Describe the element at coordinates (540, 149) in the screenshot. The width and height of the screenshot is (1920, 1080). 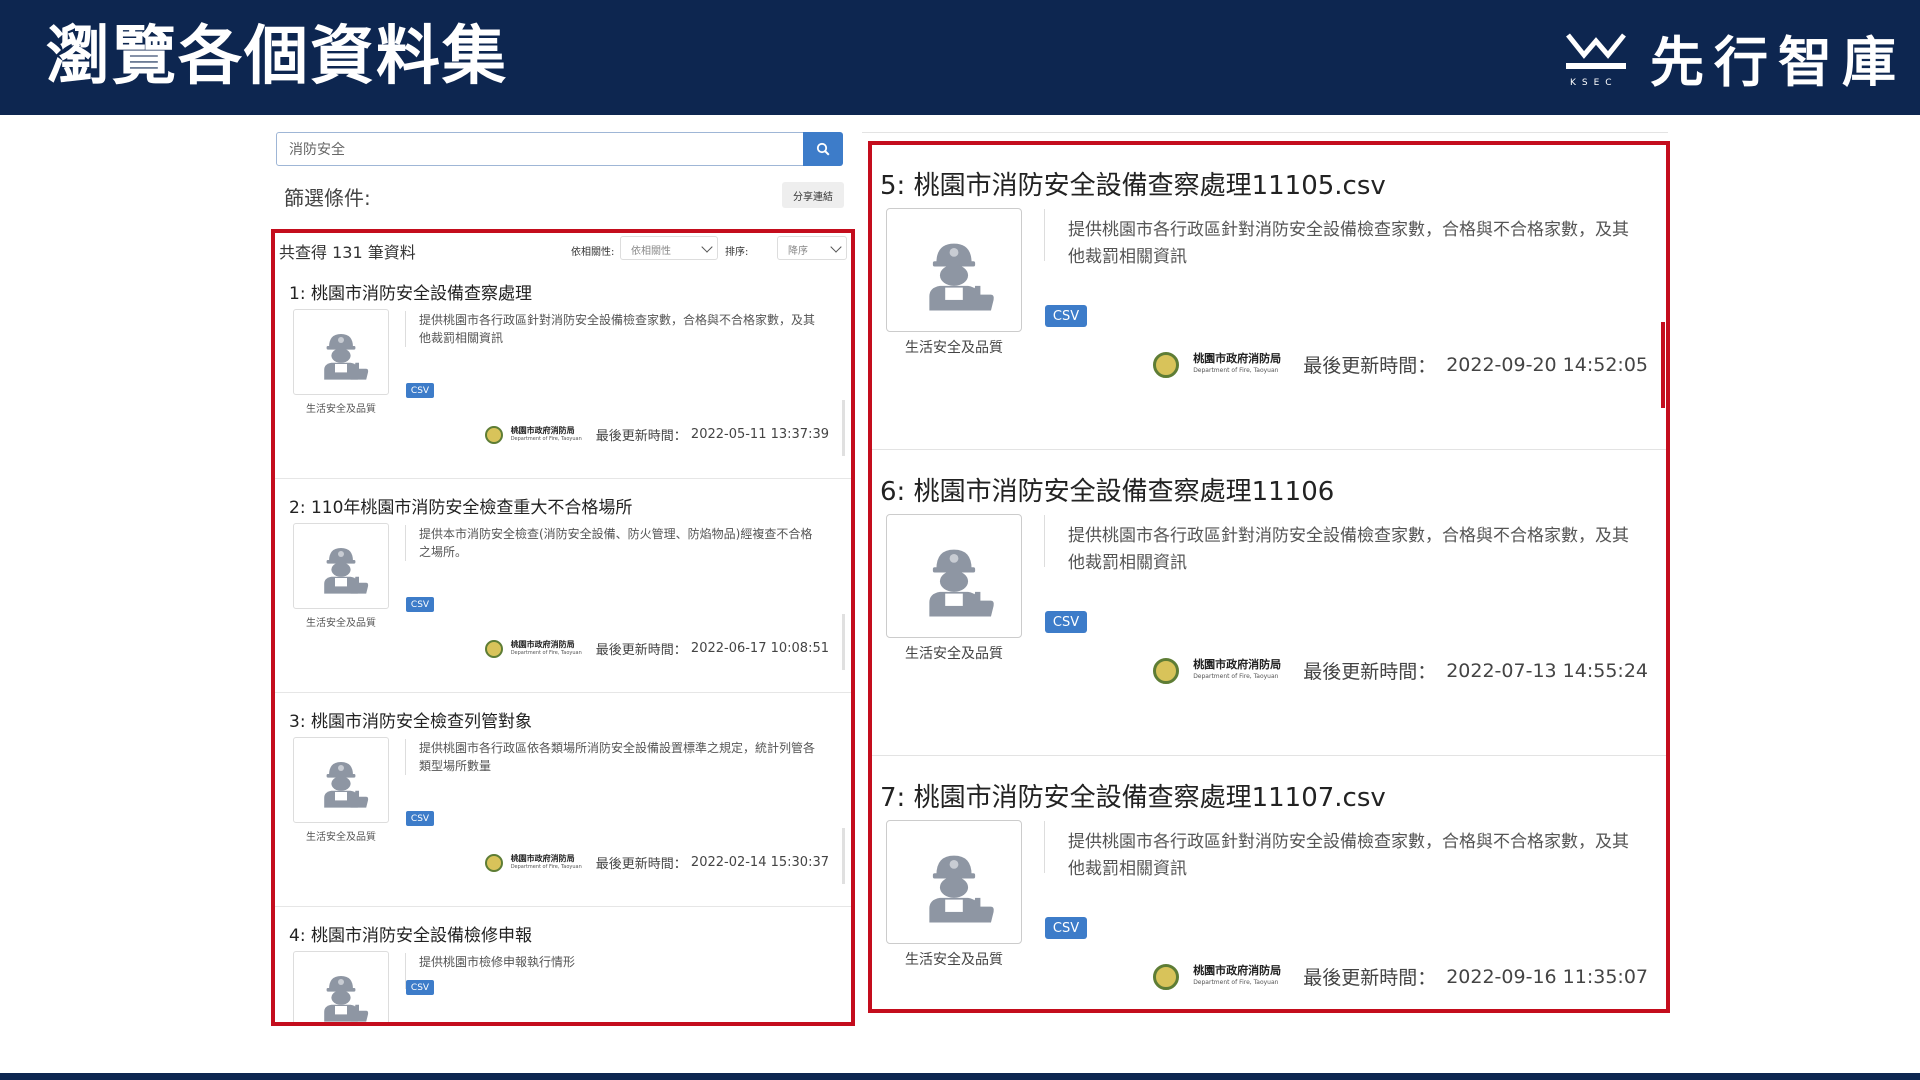
I see `search-input` at that location.